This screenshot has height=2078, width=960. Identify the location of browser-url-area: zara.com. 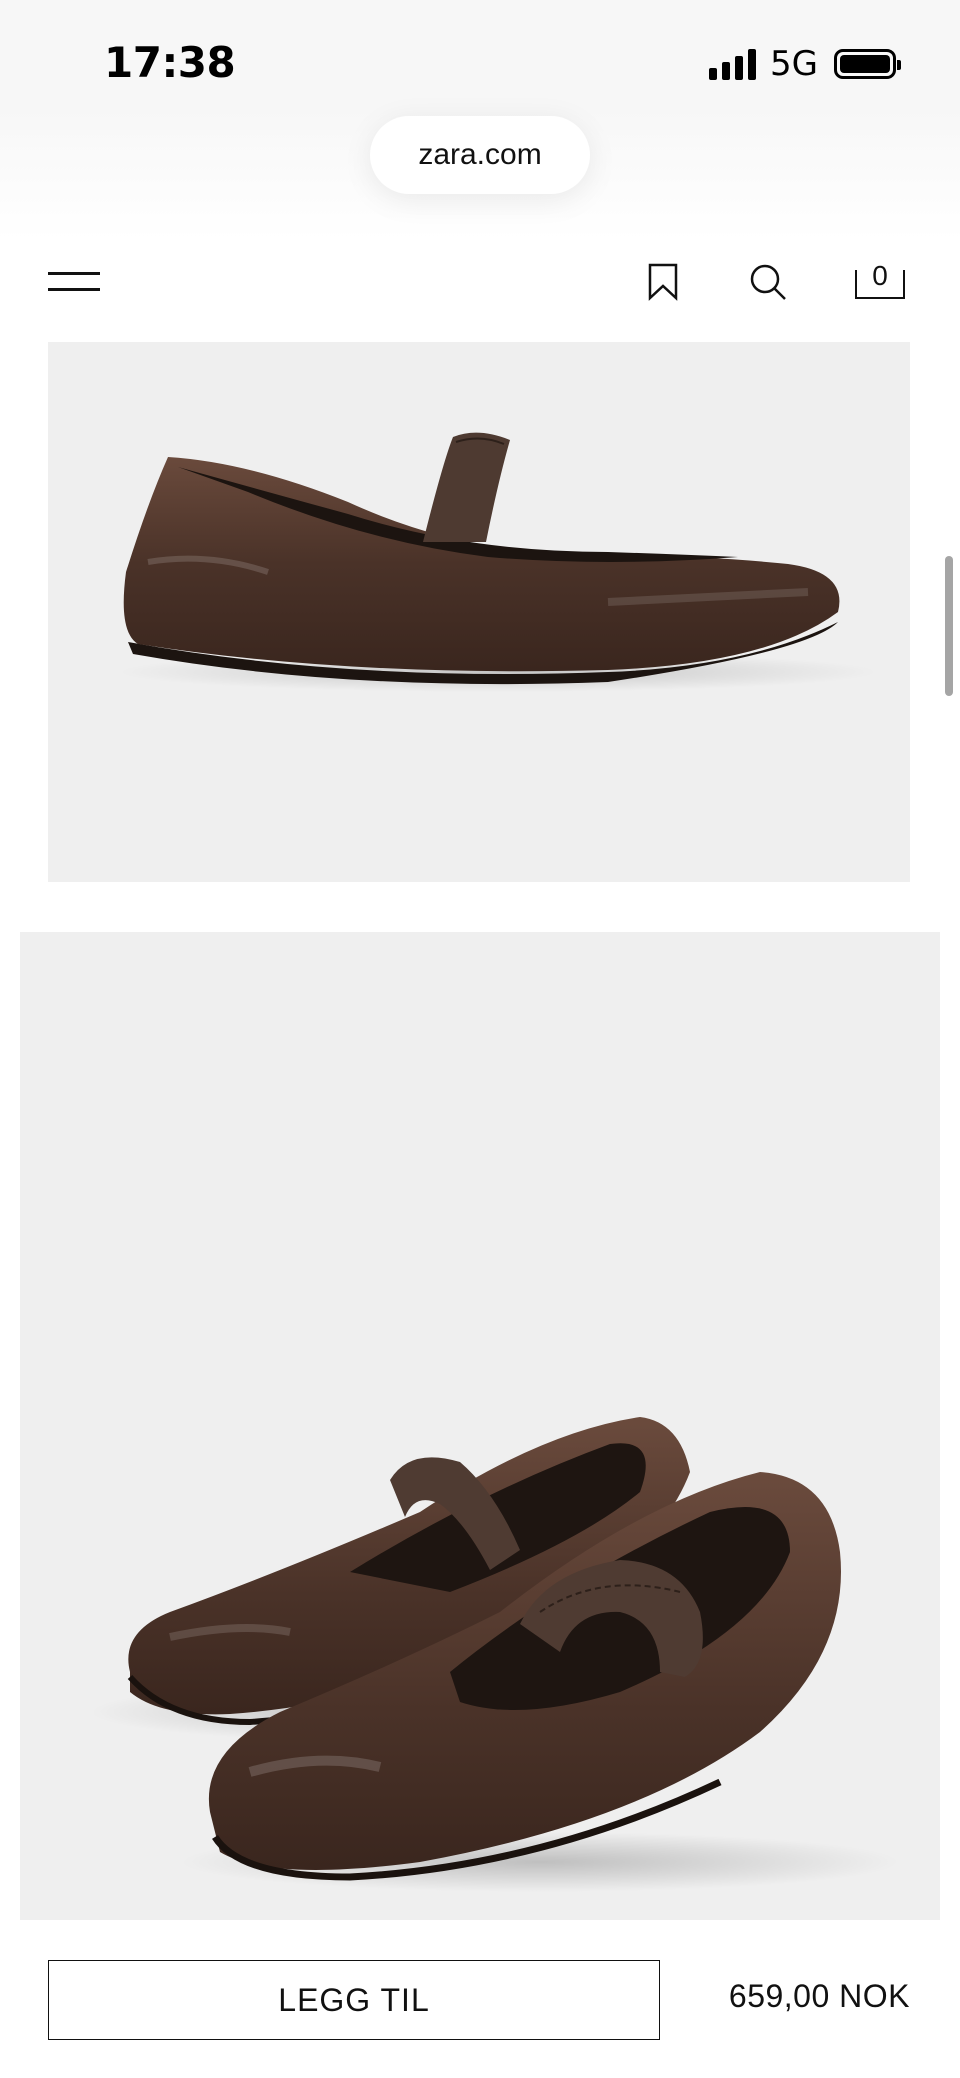
(480, 175).